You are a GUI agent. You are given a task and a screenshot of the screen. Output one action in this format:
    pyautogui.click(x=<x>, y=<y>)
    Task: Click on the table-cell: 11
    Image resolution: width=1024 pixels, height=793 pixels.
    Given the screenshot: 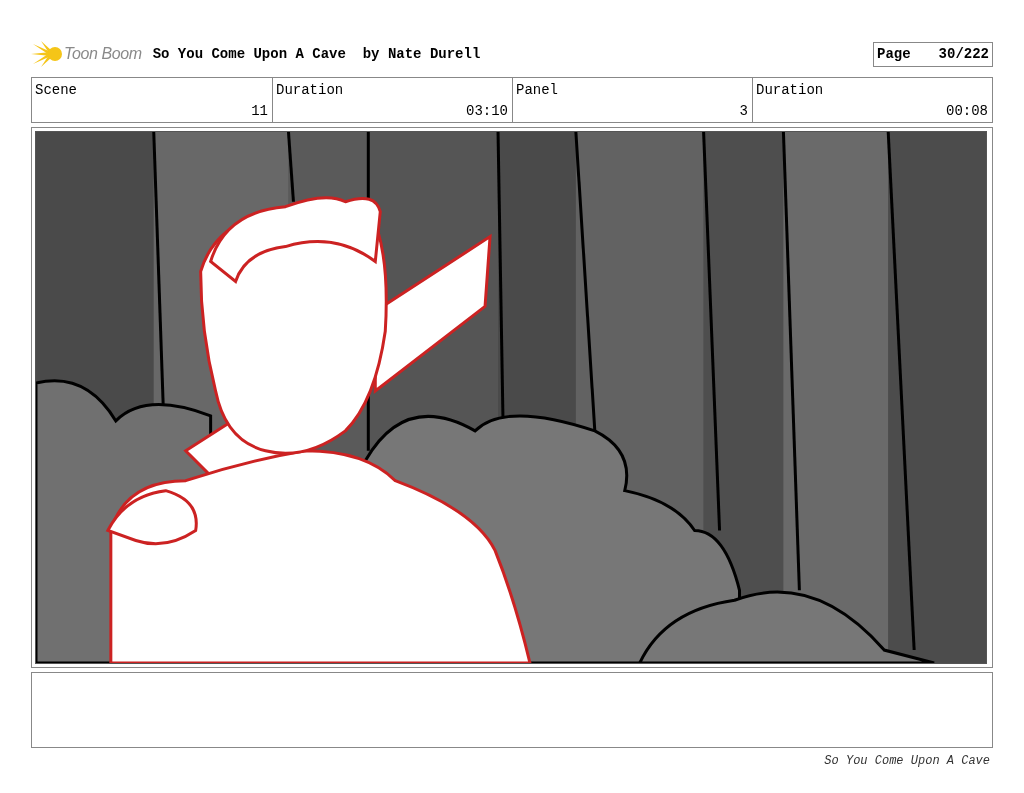 What is the action you would take?
    pyautogui.click(x=259, y=111)
    